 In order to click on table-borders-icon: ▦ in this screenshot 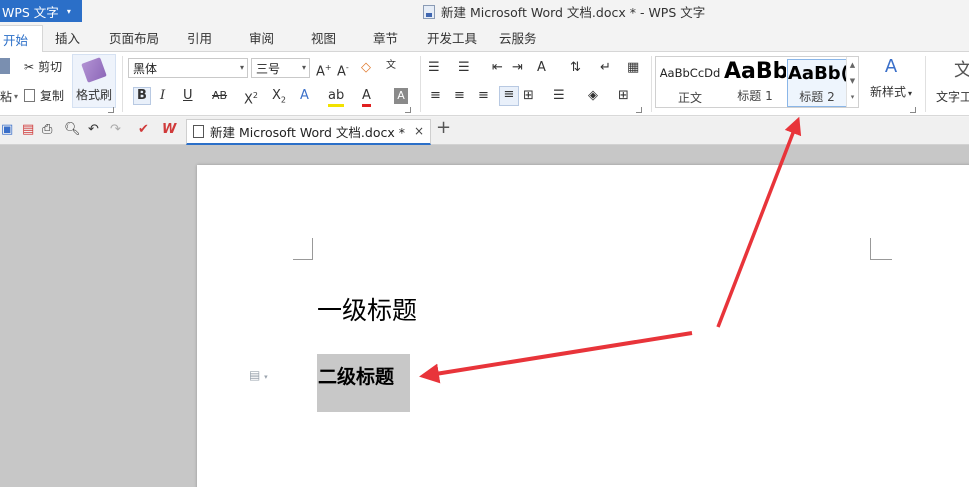, I will do `click(633, 68)`.